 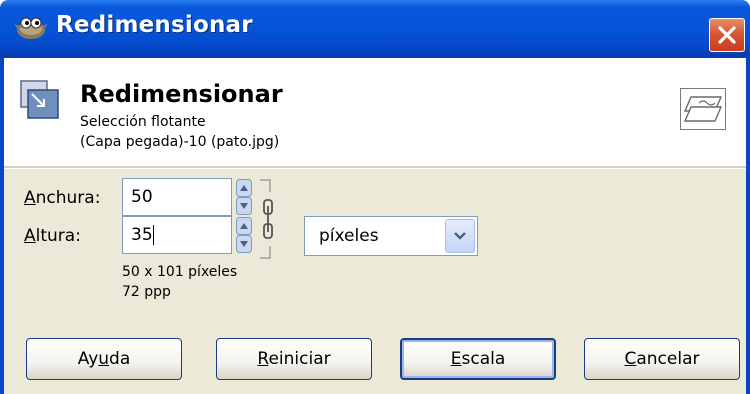 I want to click on scale-layer-icon, so click(x=39, y=99).